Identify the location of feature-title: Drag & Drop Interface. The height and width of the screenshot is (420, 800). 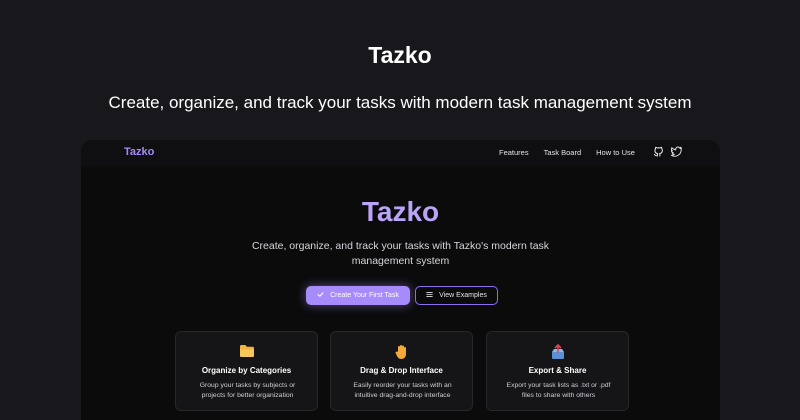
(401, 370).